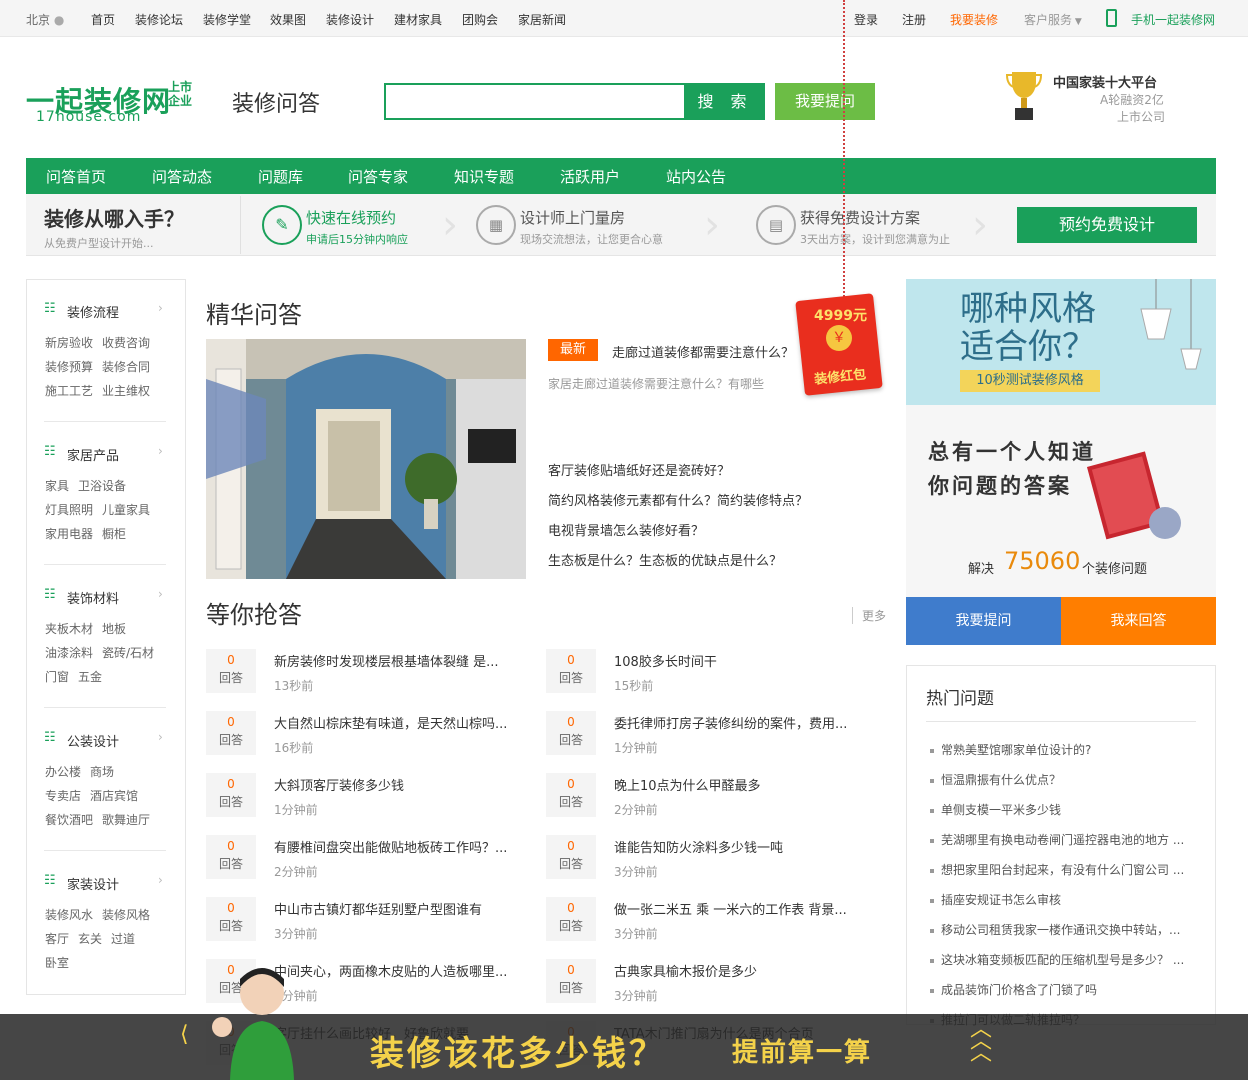 The height and width of the screenshot is (1080, 1248). Describe the element at coordinates (639, 469) in the screenshot. I see `featured-link: 客厅装修贴墙纸好还是瓷砖好？` at that location.